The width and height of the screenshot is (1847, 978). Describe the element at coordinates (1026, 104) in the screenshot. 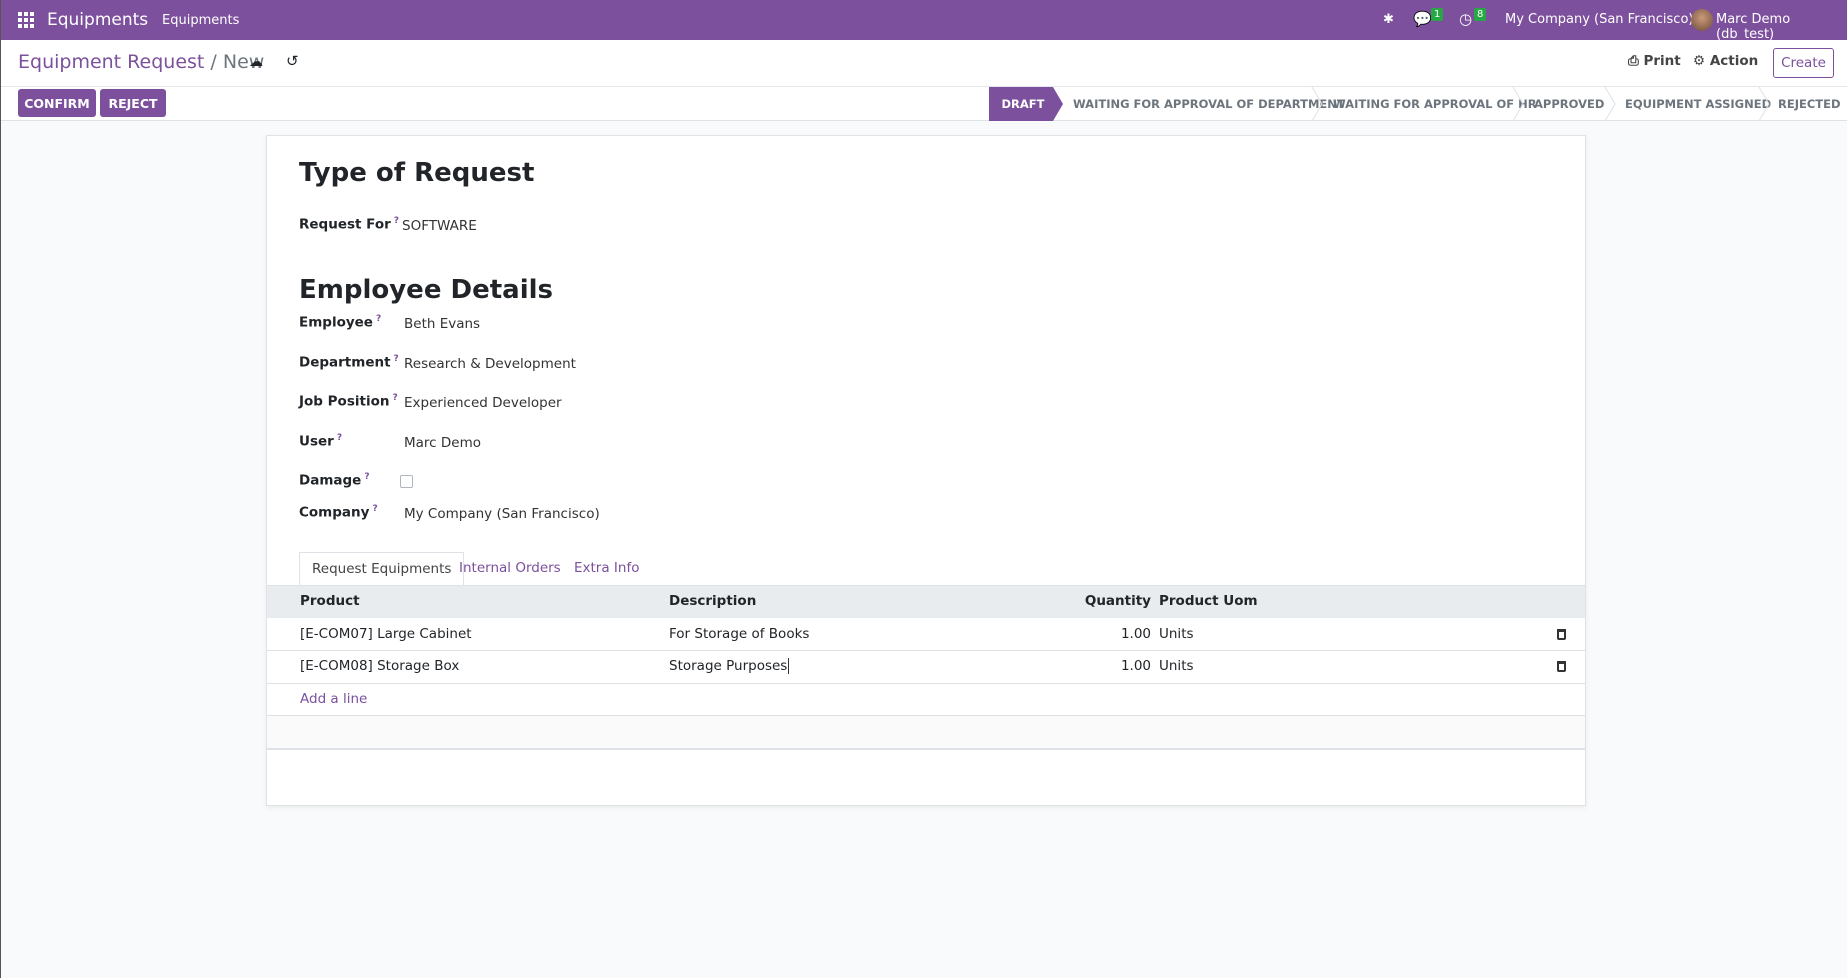

I see `status-draft: DRAFT` at that location.